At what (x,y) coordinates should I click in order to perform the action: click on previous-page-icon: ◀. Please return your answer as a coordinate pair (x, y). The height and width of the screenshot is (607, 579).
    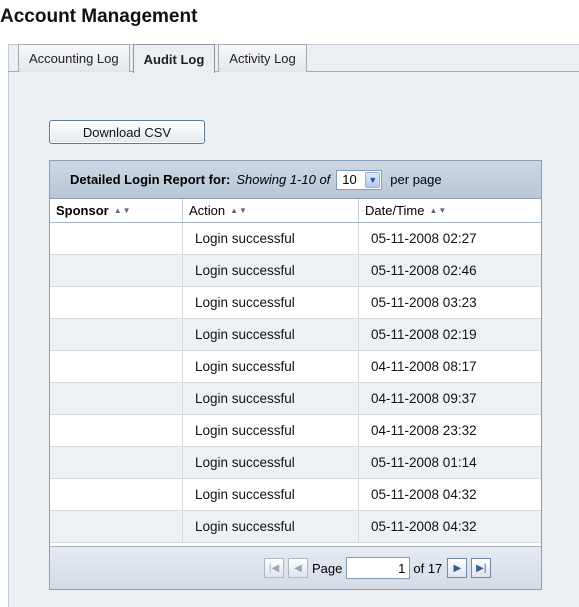
    Looking at the image, I should click on (298, 568).